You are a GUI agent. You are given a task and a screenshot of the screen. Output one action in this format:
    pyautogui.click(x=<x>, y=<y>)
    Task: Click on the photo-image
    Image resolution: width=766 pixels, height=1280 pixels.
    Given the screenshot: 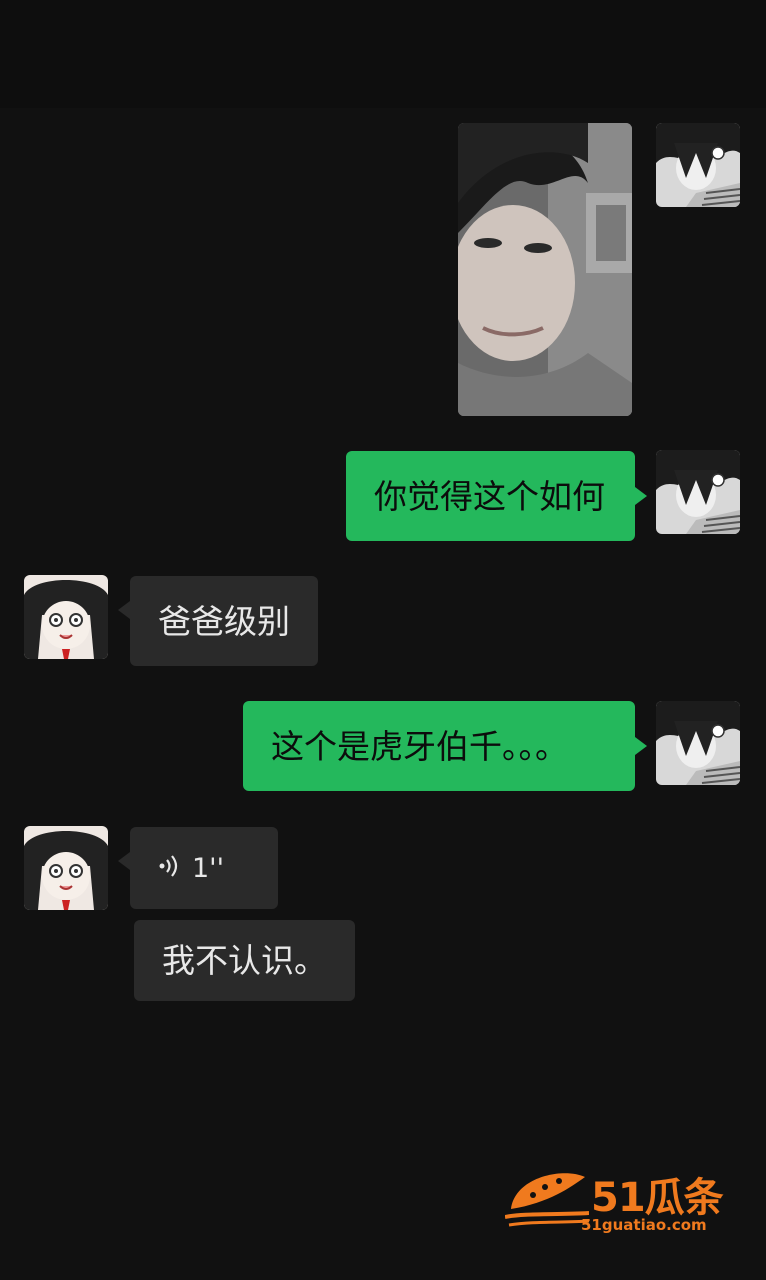 What is the action you would take?
    pyautogui.click(x=545, y=269)
    